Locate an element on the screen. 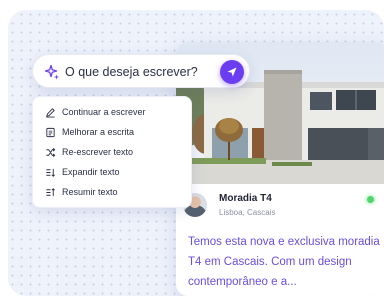  menu-item-continue-writing: Continuar a escrever is located at coordinates (112, 112).